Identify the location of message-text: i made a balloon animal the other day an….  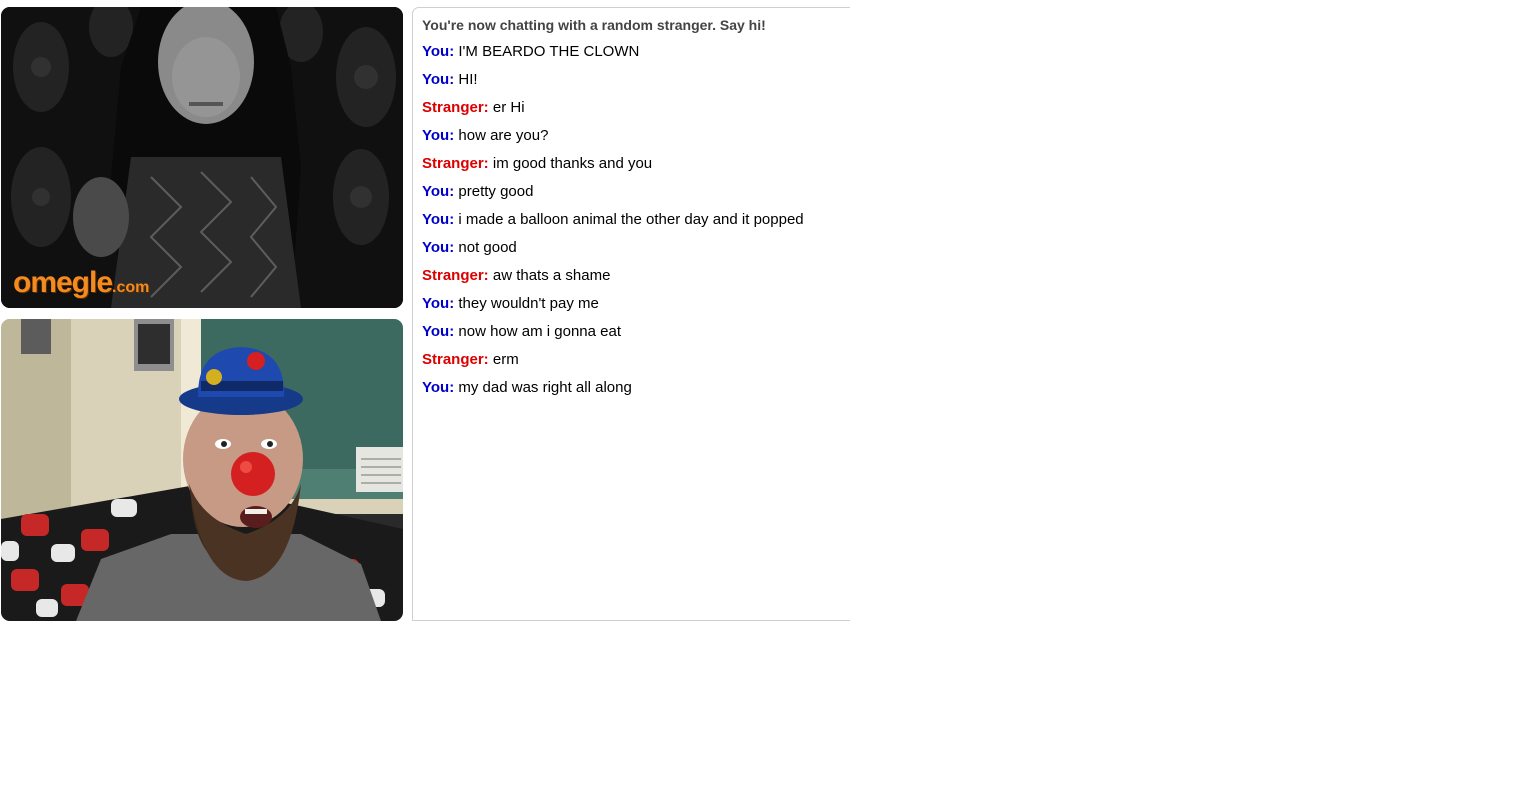
(631, 219).